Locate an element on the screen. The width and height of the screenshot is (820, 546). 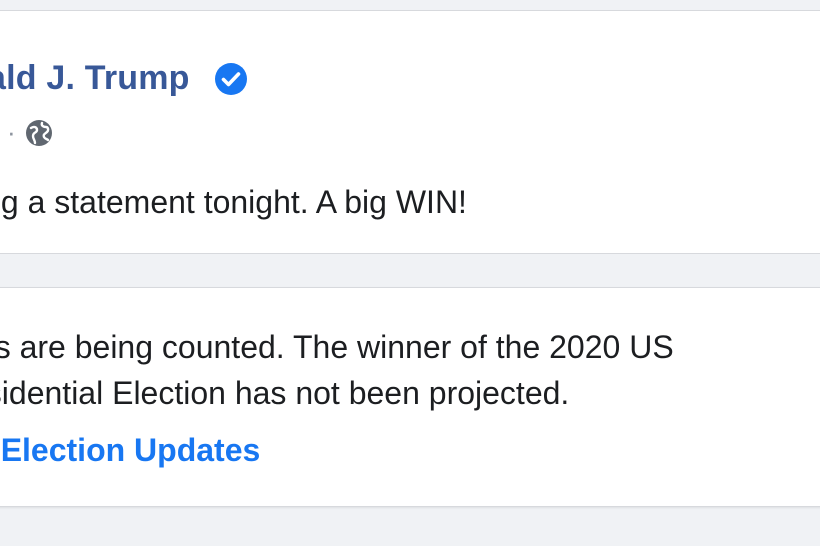
post-message-text: king a statement tonight. A big WIN! is located at coordinates (233, 202).